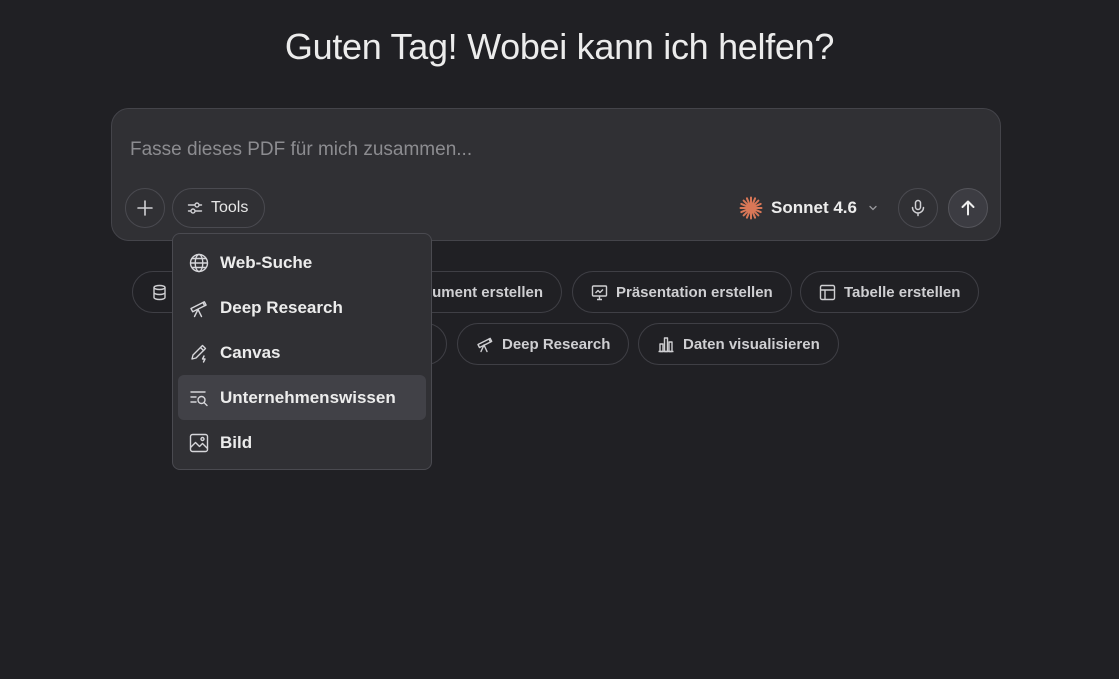 The height and width of the screenshot is (679, 1119). Describe the element at coordinates (694, 292) in the screenshot. I see `suggestion-label: Präsentation erstellen` at that location.